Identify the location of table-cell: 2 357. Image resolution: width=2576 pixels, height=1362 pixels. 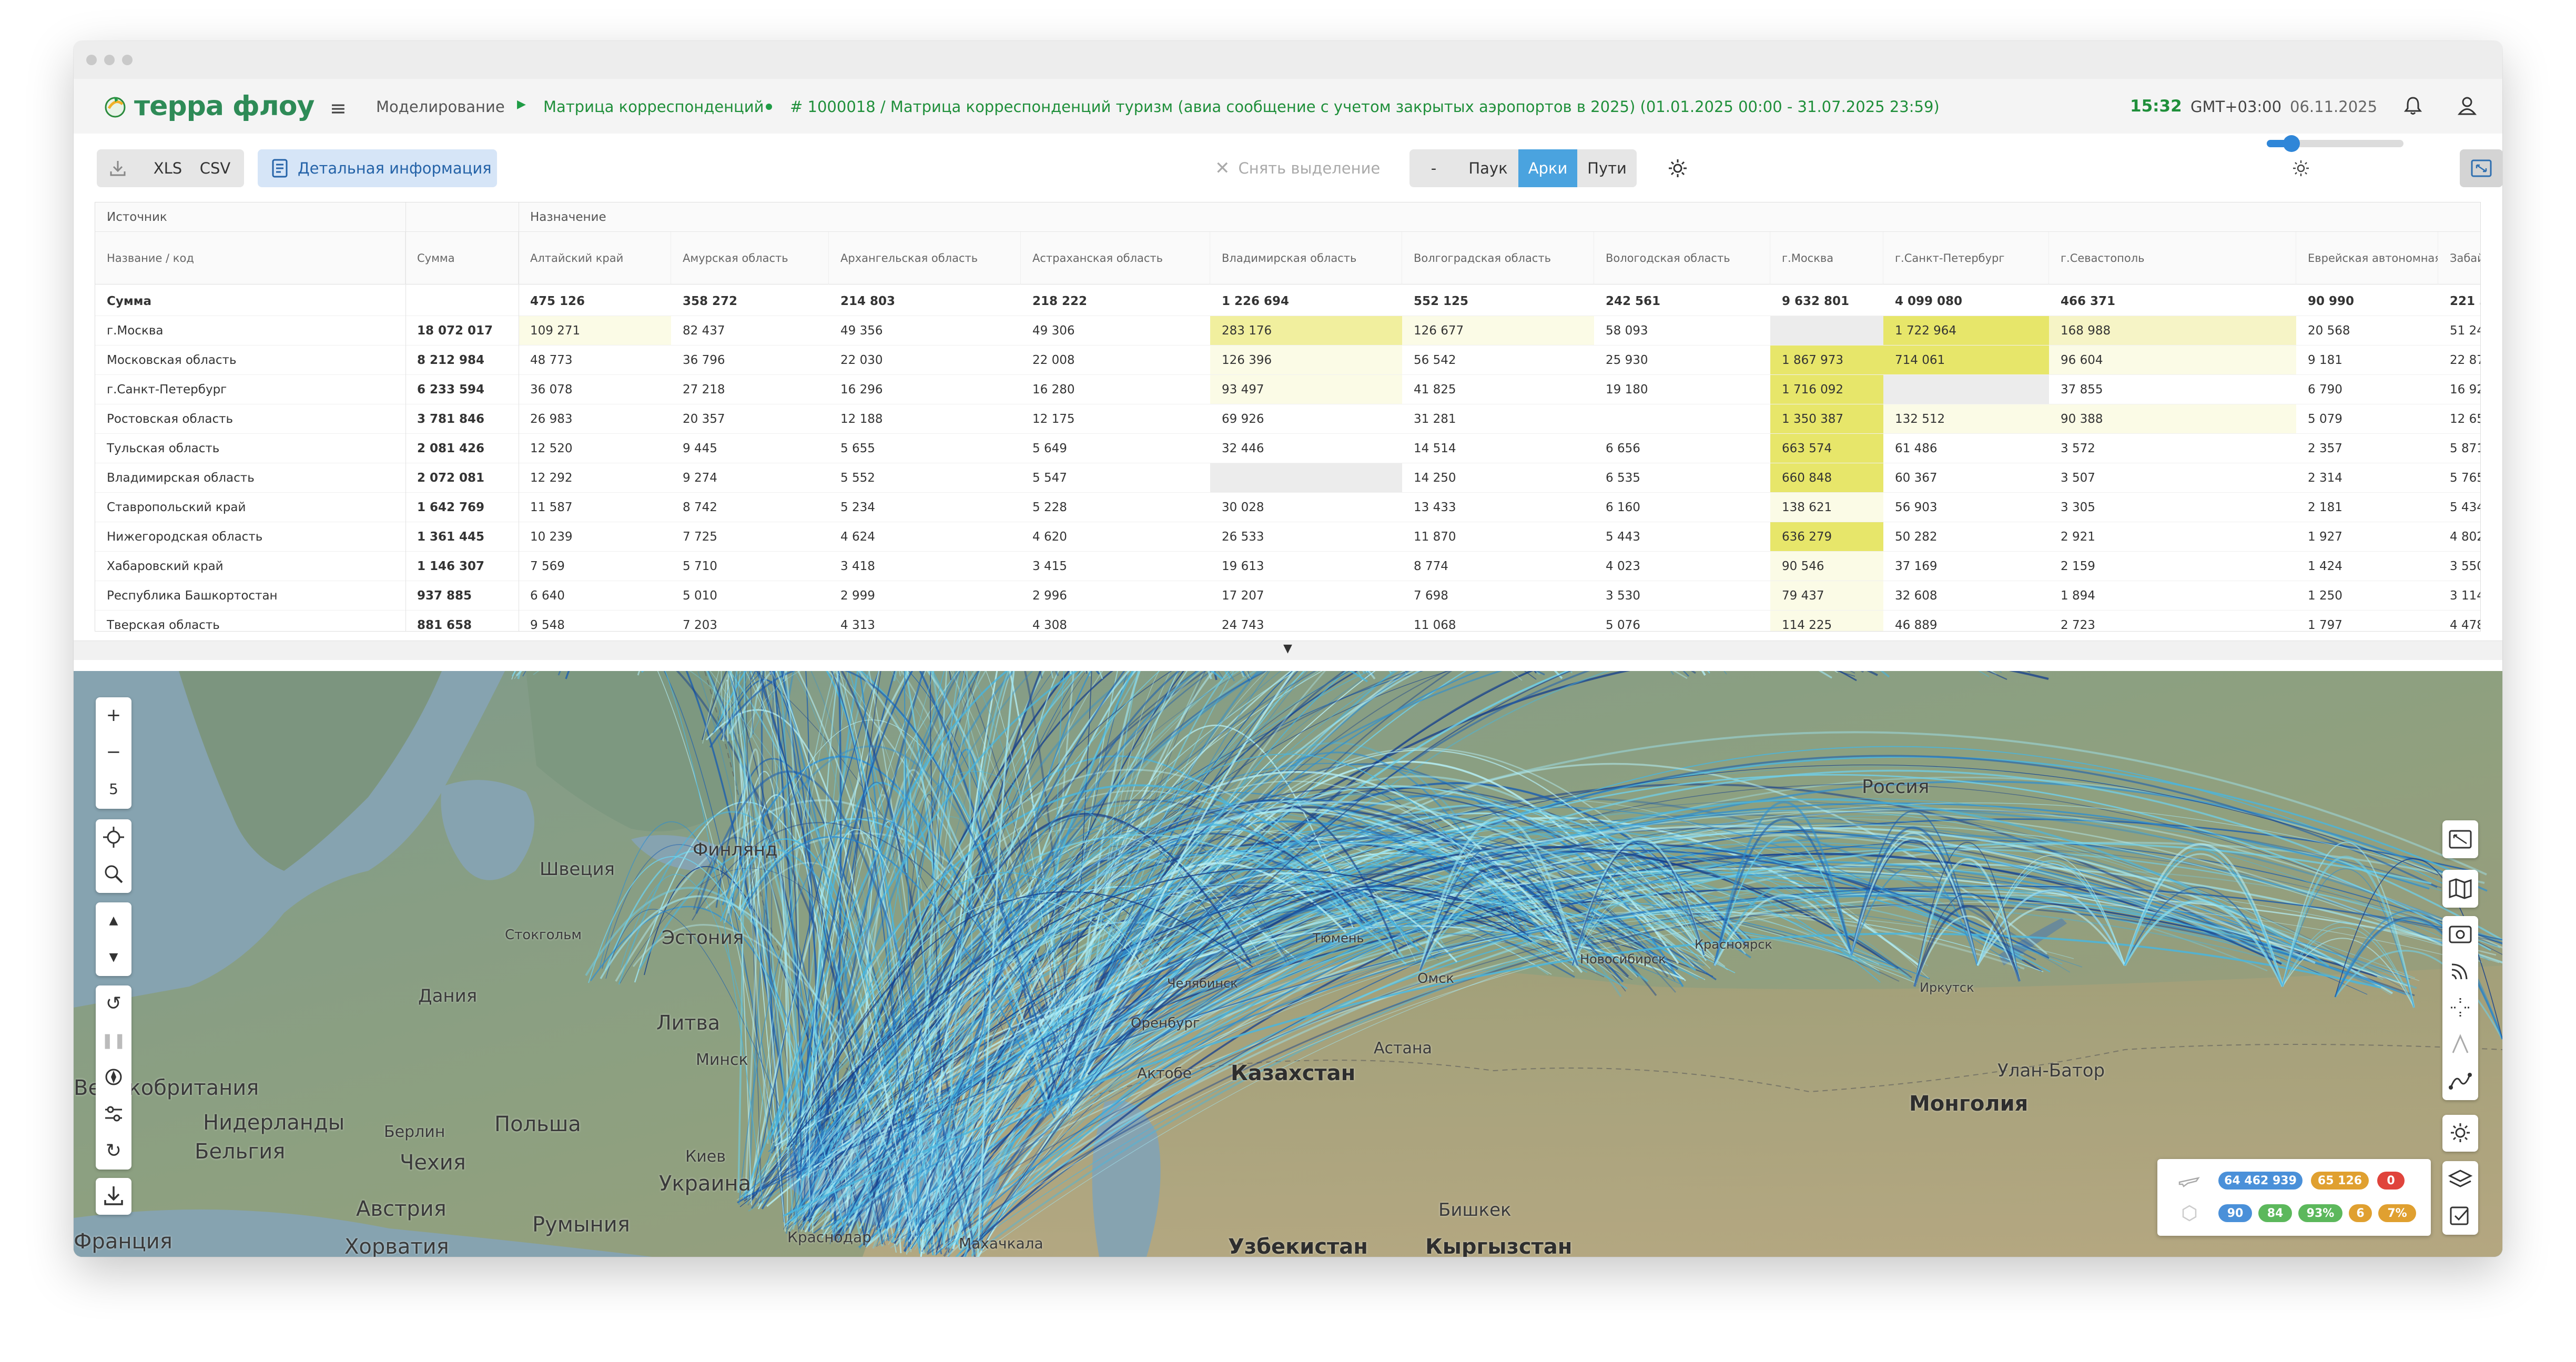
(2367, 448).